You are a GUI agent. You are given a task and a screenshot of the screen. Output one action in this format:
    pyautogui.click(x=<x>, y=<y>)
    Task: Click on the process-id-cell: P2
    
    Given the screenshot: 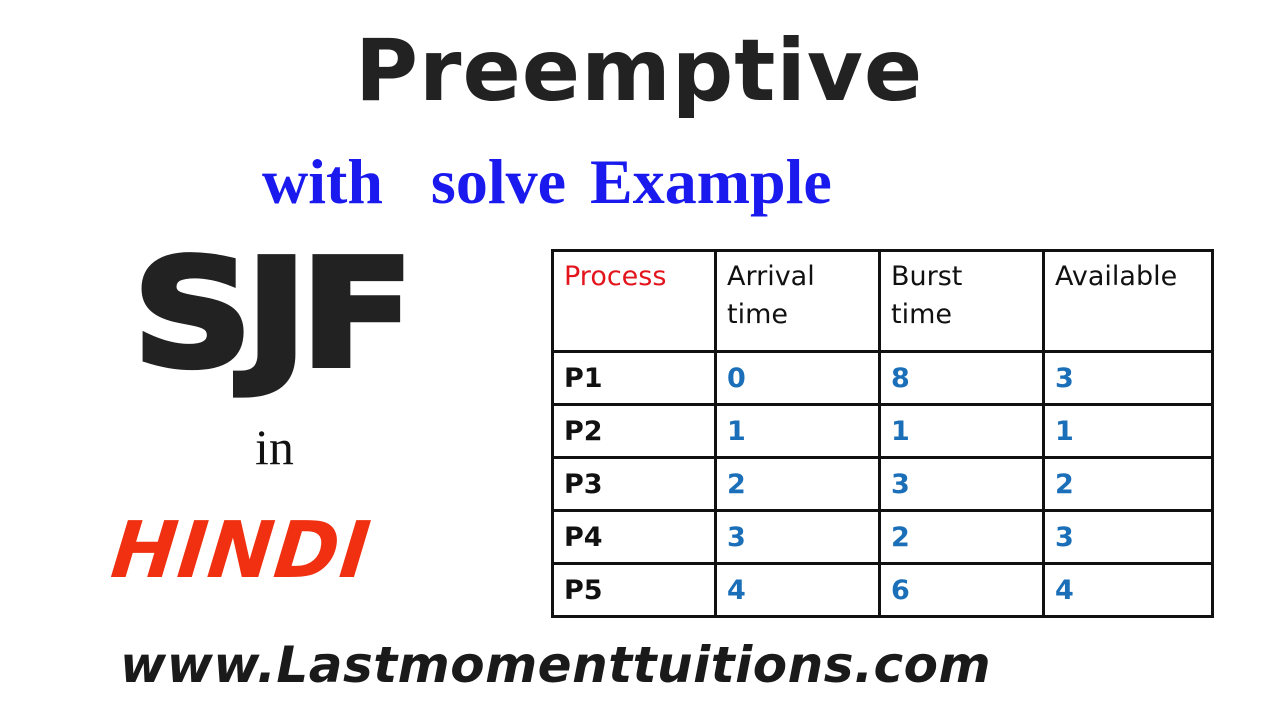 What is the action you would take?
    pyautogui.click(x=634, y=431)
    